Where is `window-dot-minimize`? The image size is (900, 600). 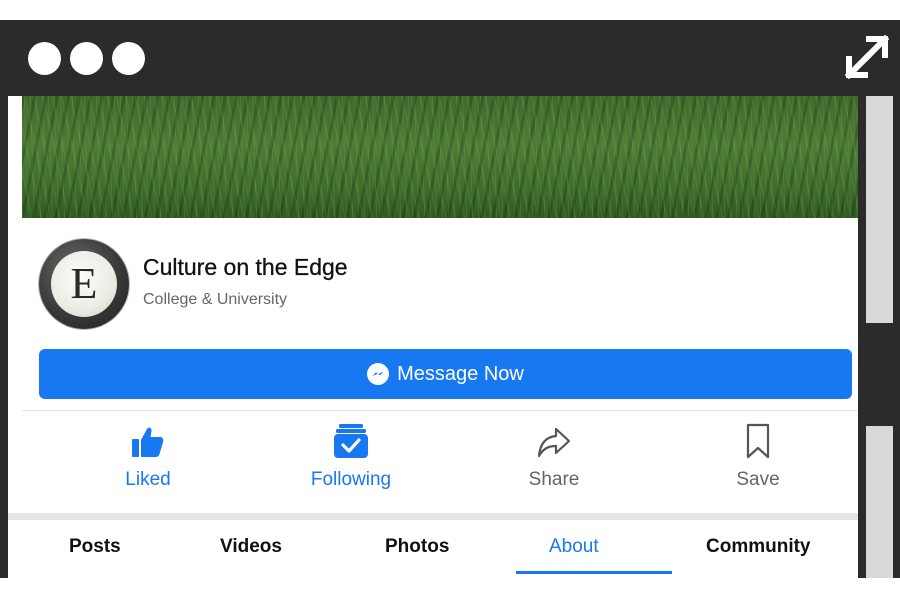 window-dot-minimize is located at coordinates (86, 58).